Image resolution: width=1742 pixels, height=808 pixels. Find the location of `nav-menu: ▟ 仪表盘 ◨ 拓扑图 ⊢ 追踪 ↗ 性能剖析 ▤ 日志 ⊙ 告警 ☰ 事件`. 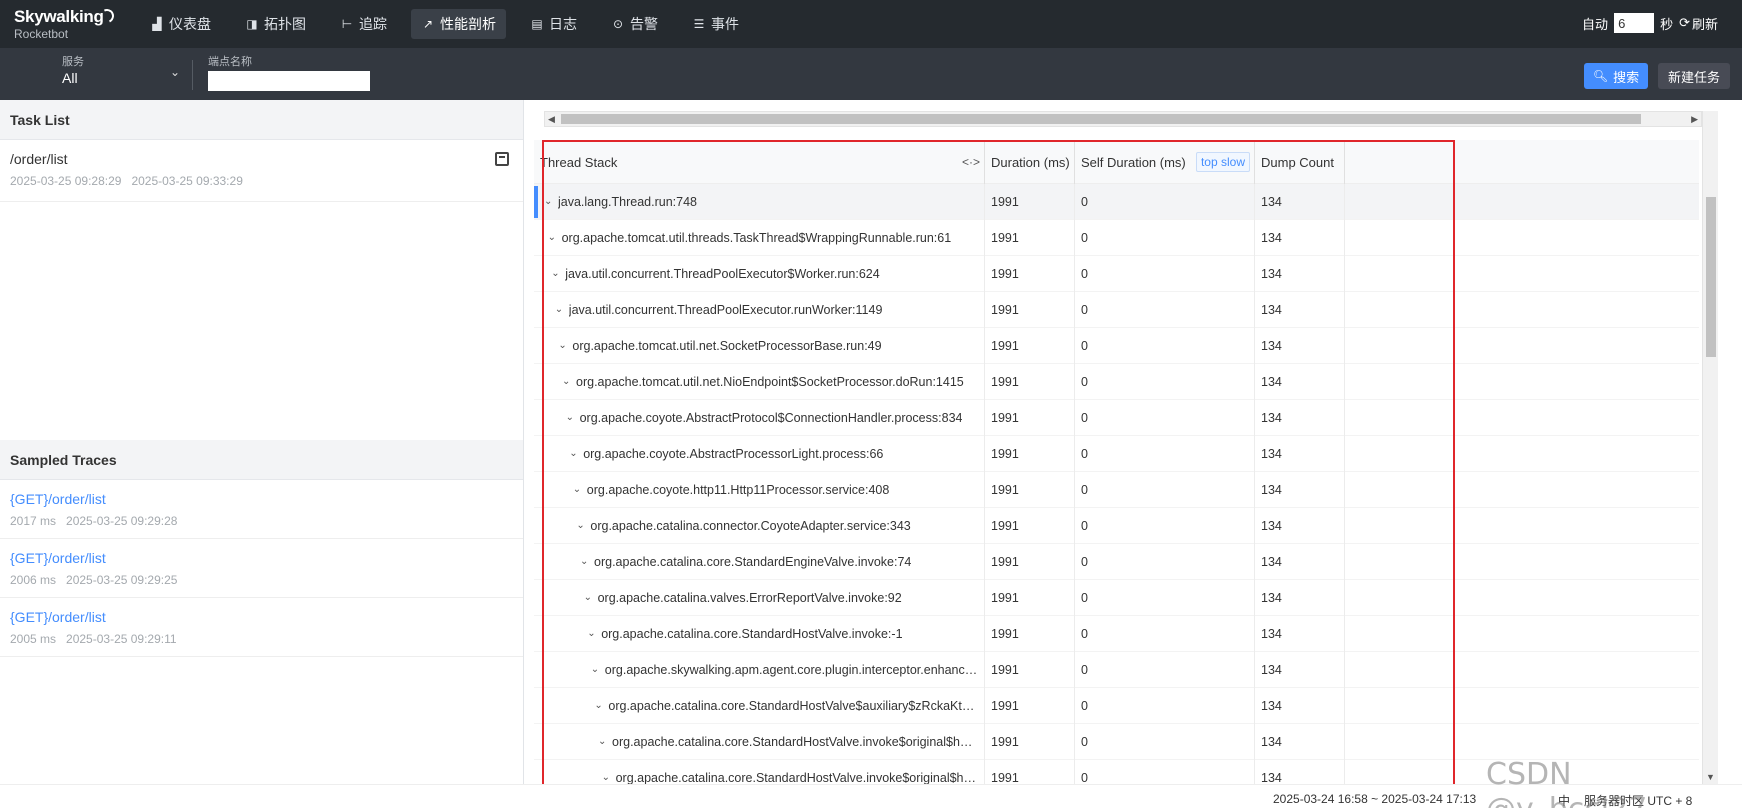

nav-menu: ▟ 仪表盘 ◨ 拓扑图 ⊢ 追踪 ↗ 性能剖析 ▤ 日志 ⊙ 告警 ☰ 事件 is located at coordinates (451, 24).